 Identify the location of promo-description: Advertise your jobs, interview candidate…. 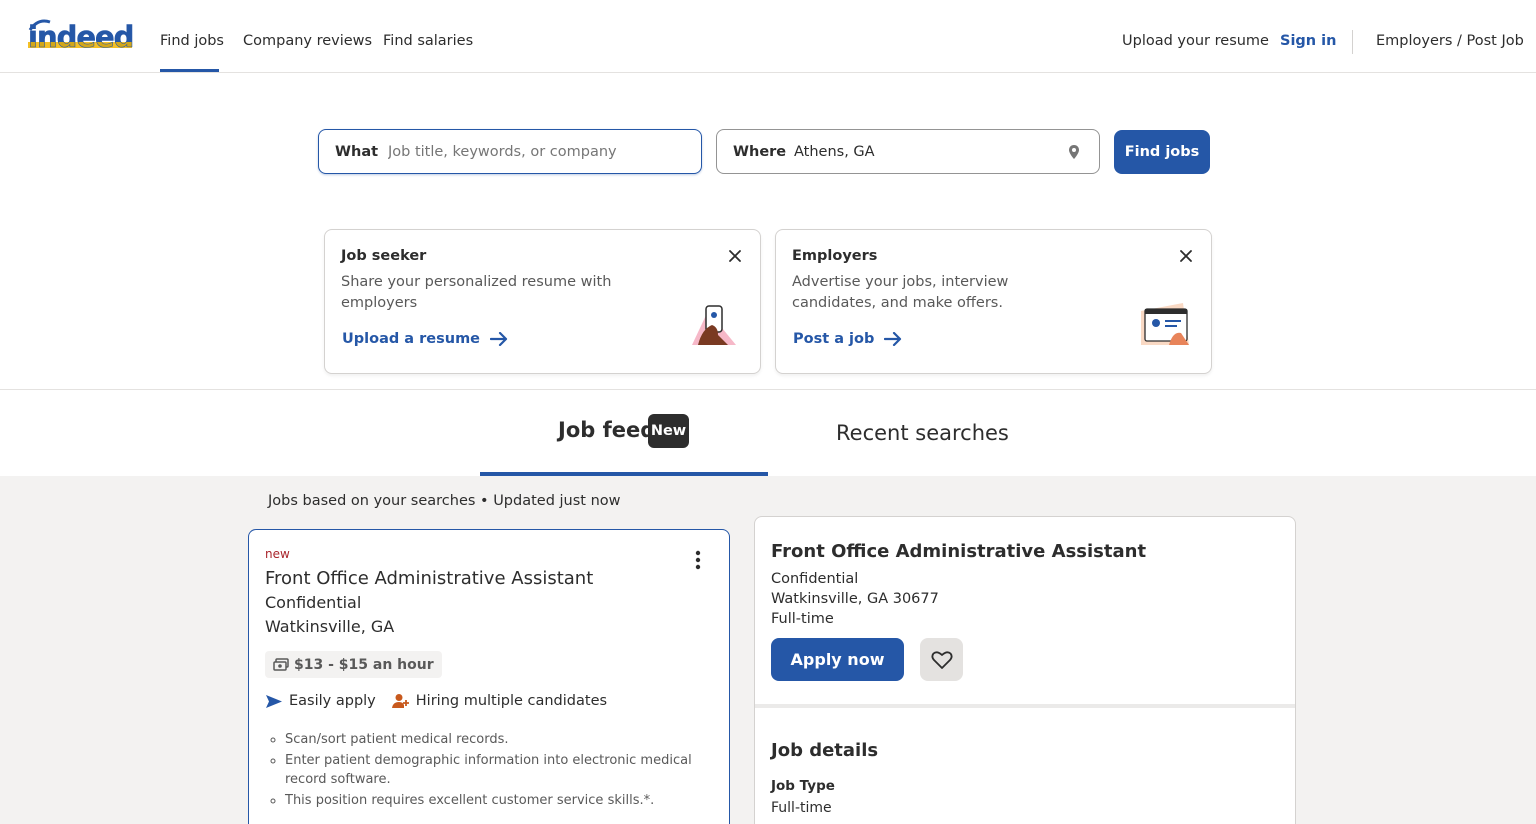
(900, 292).